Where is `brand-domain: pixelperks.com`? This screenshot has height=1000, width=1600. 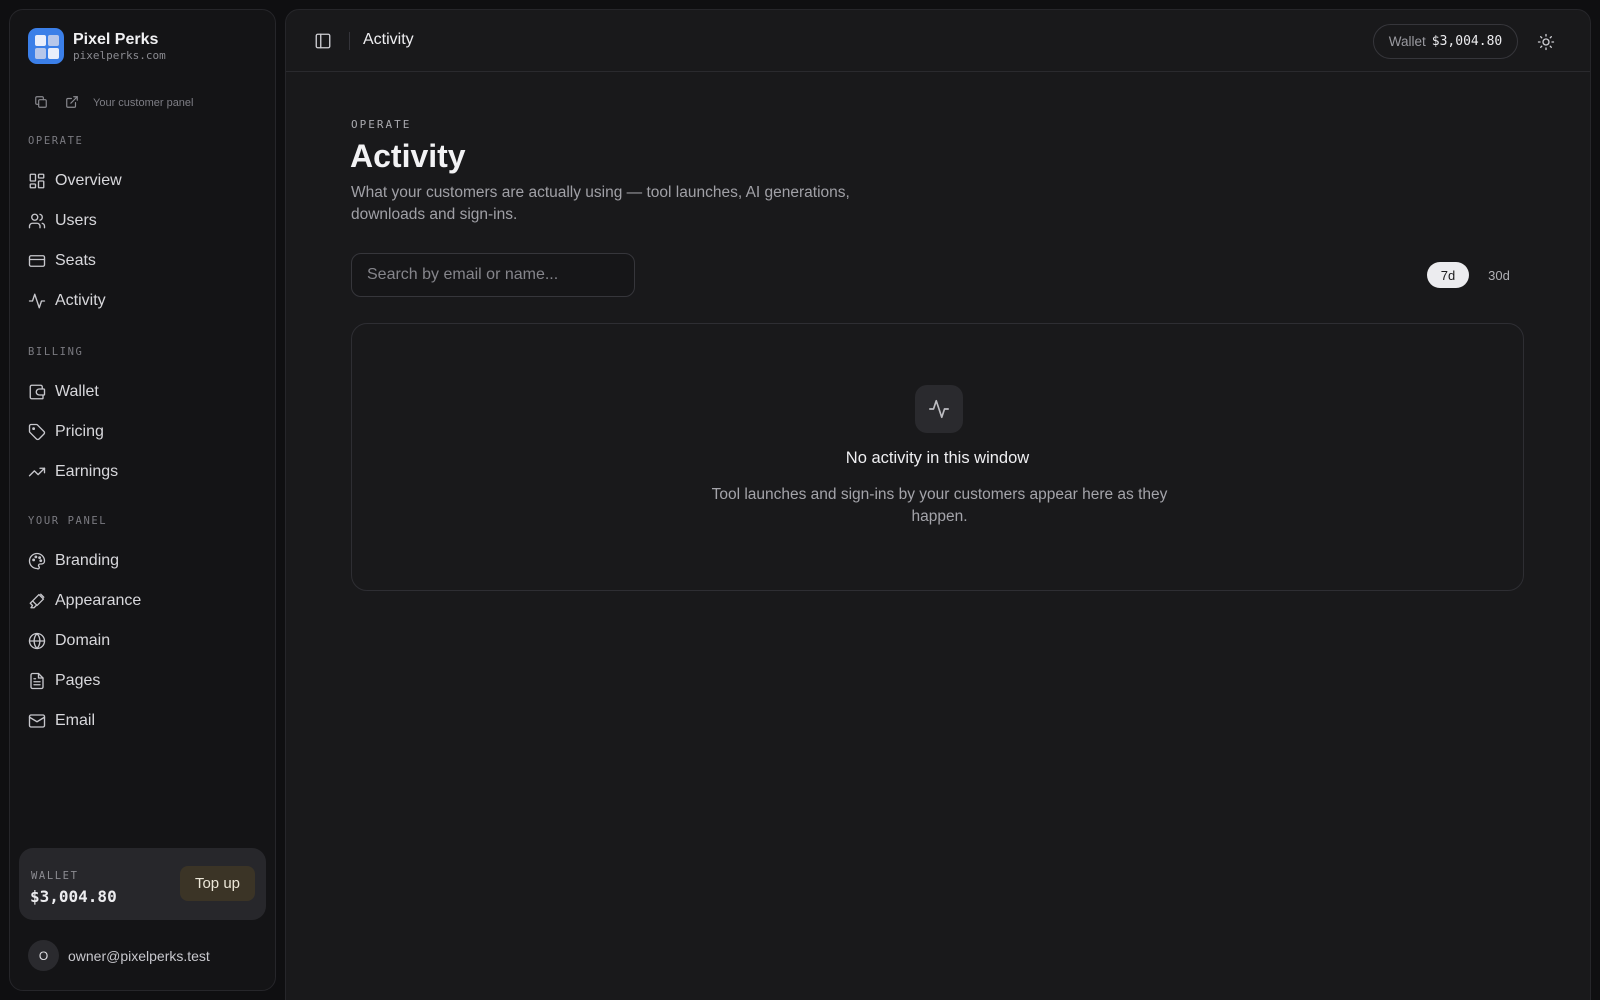
brand-domain: pixelperks.com is located at coordinates (119, 55).